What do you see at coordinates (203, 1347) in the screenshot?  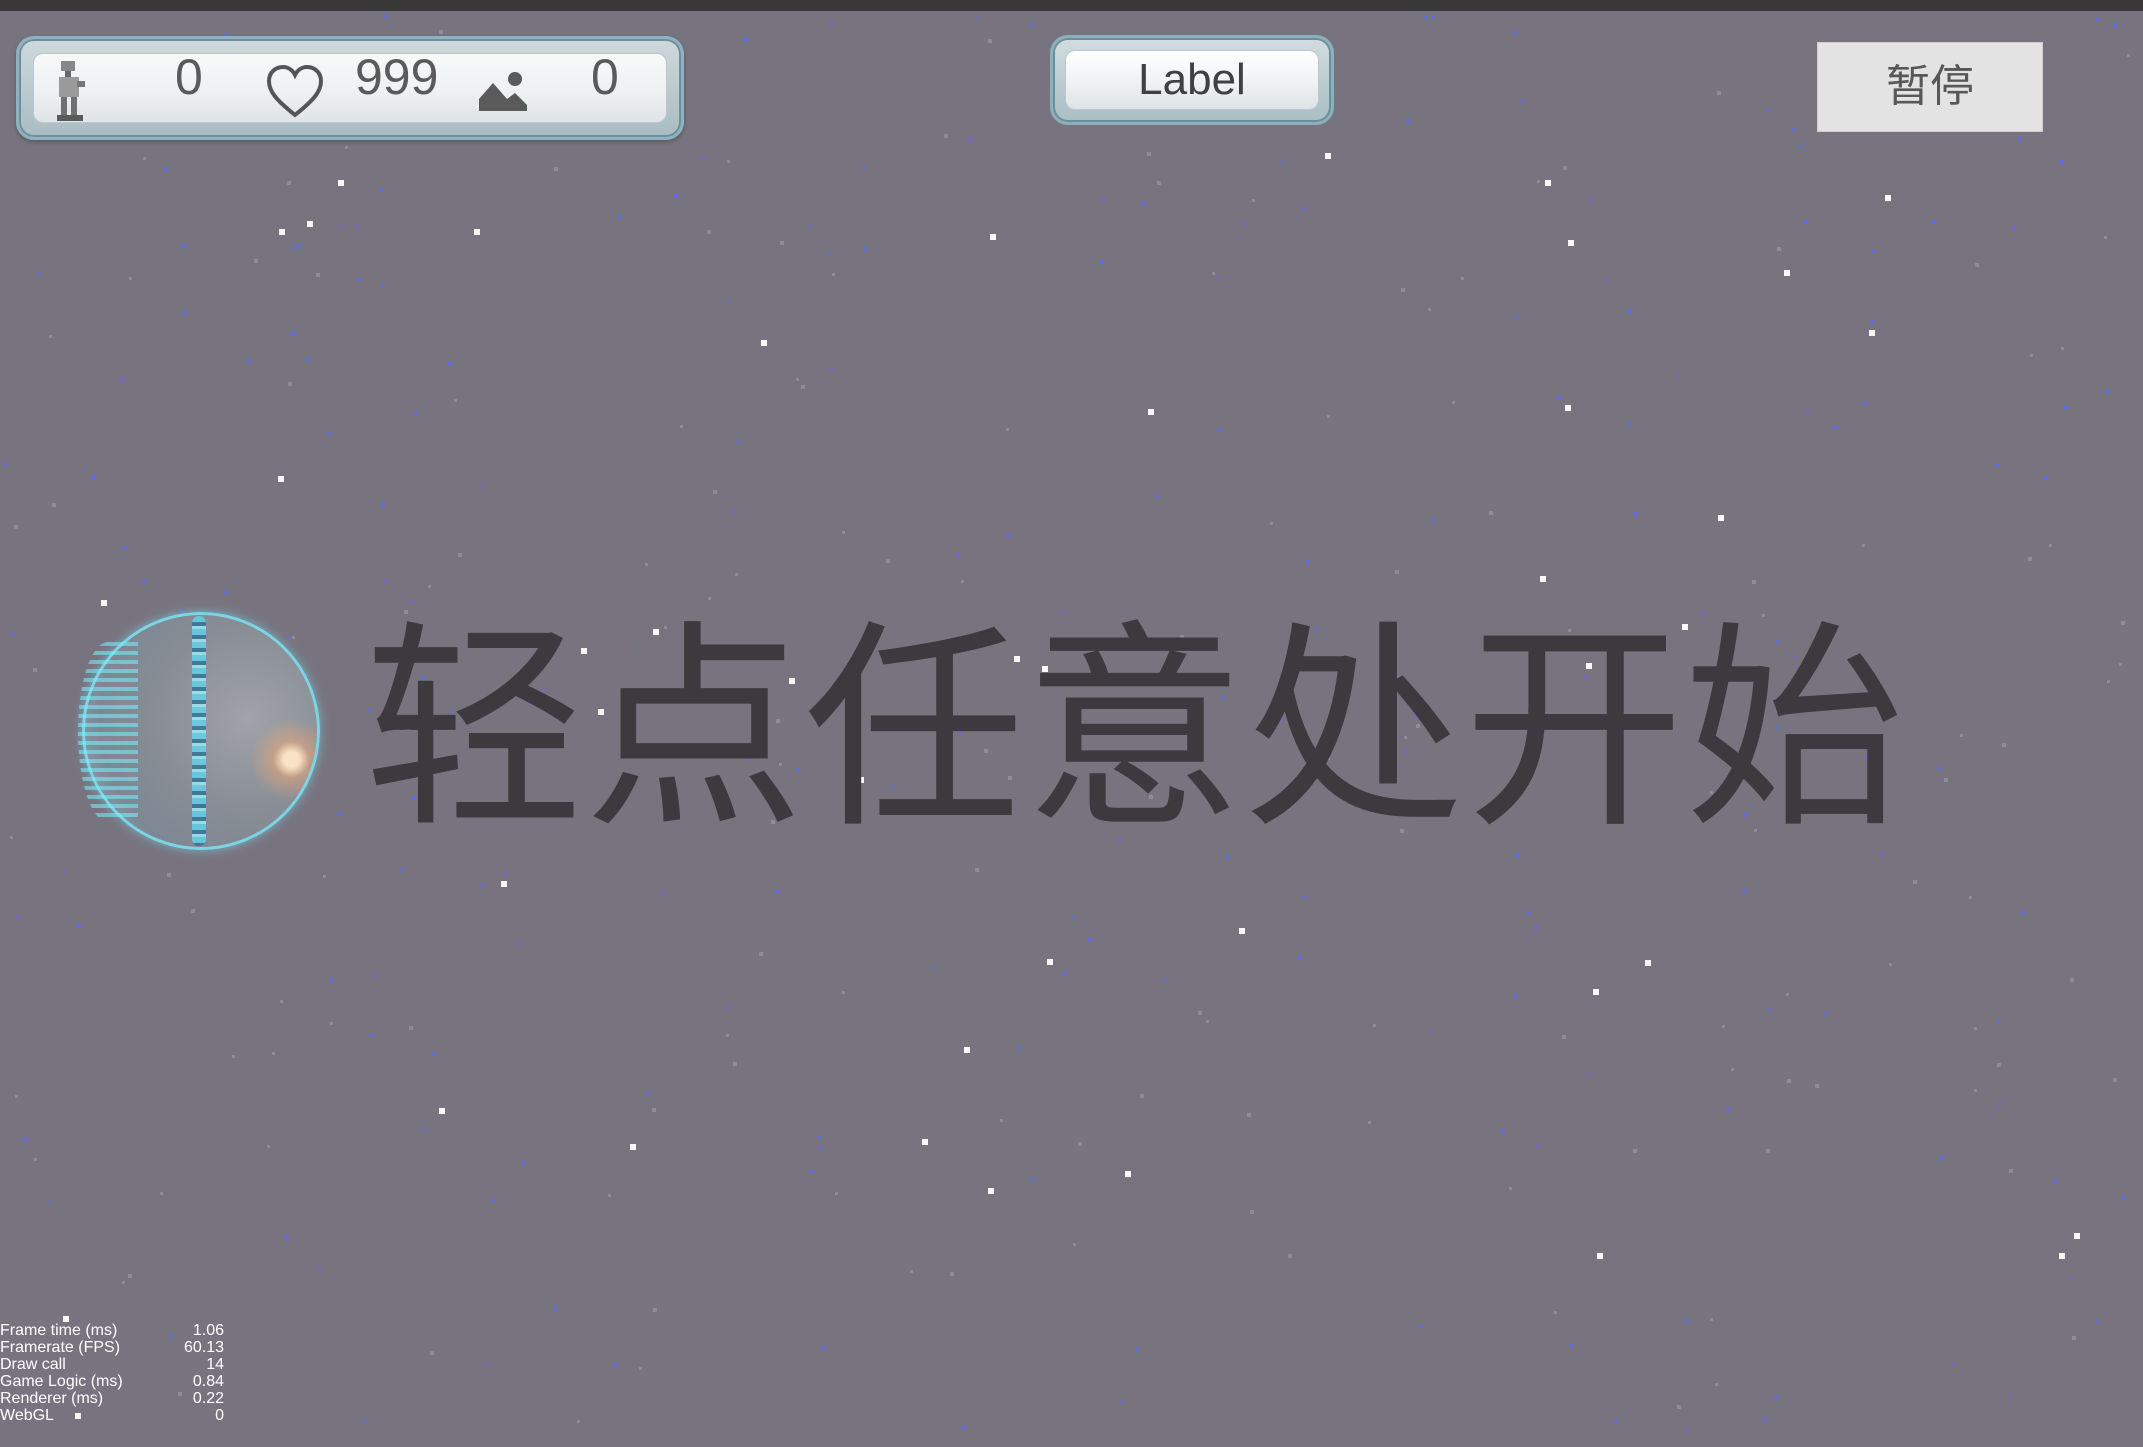 I see `stat-value: 60.13` at bounding box center [203, 1347].